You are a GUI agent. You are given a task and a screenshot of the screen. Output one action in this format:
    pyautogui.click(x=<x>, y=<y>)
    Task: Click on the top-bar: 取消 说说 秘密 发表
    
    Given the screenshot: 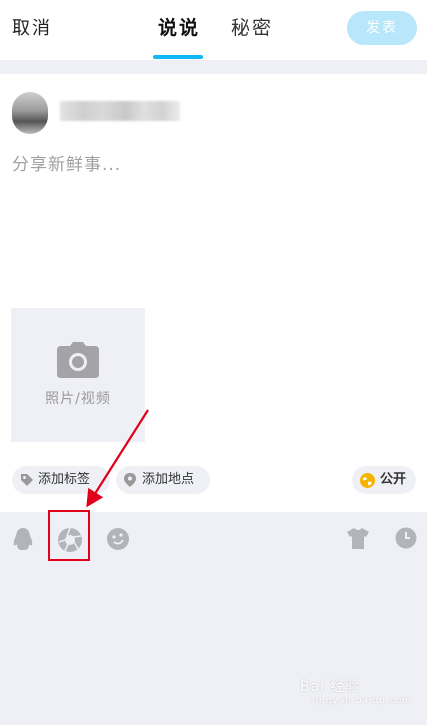 What is the action you would take?
    pyautogui.click(x=213, y=30)
    